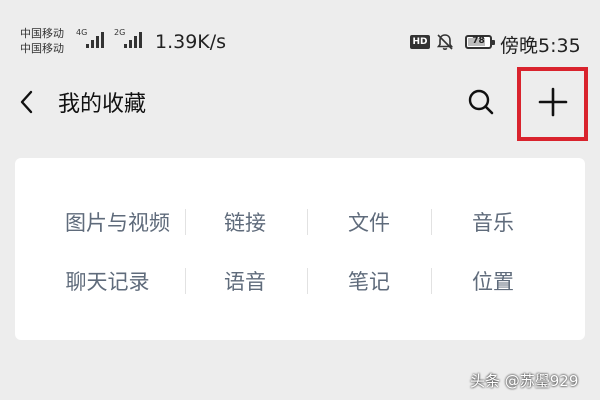  I want to click on category-files: 文件, so click(369, 222).